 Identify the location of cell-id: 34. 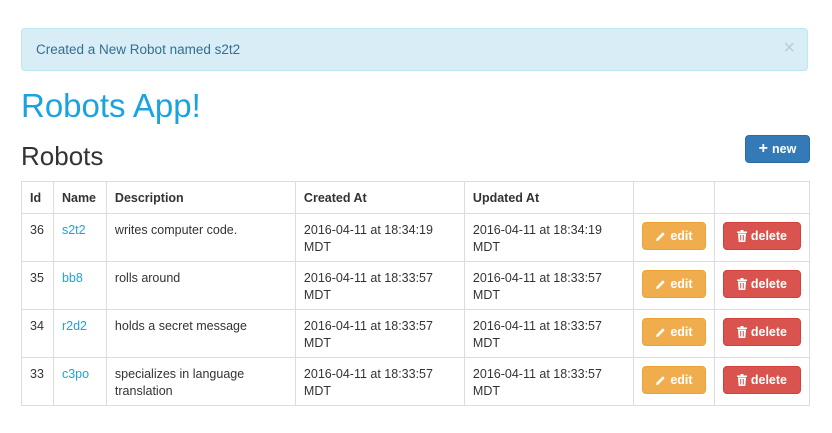
(37, 333).